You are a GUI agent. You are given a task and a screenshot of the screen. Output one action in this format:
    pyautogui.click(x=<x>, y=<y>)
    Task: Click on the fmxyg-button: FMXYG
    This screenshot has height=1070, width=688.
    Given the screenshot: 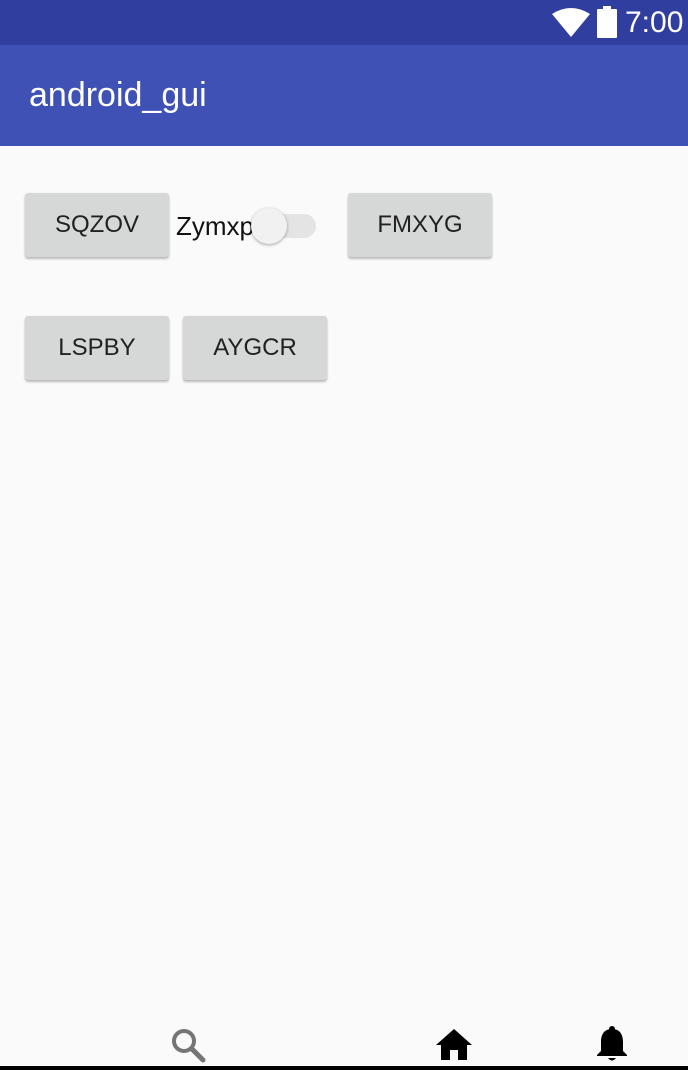 What is the action you would take?
    pyautogui.click(x=420, y=225)
    